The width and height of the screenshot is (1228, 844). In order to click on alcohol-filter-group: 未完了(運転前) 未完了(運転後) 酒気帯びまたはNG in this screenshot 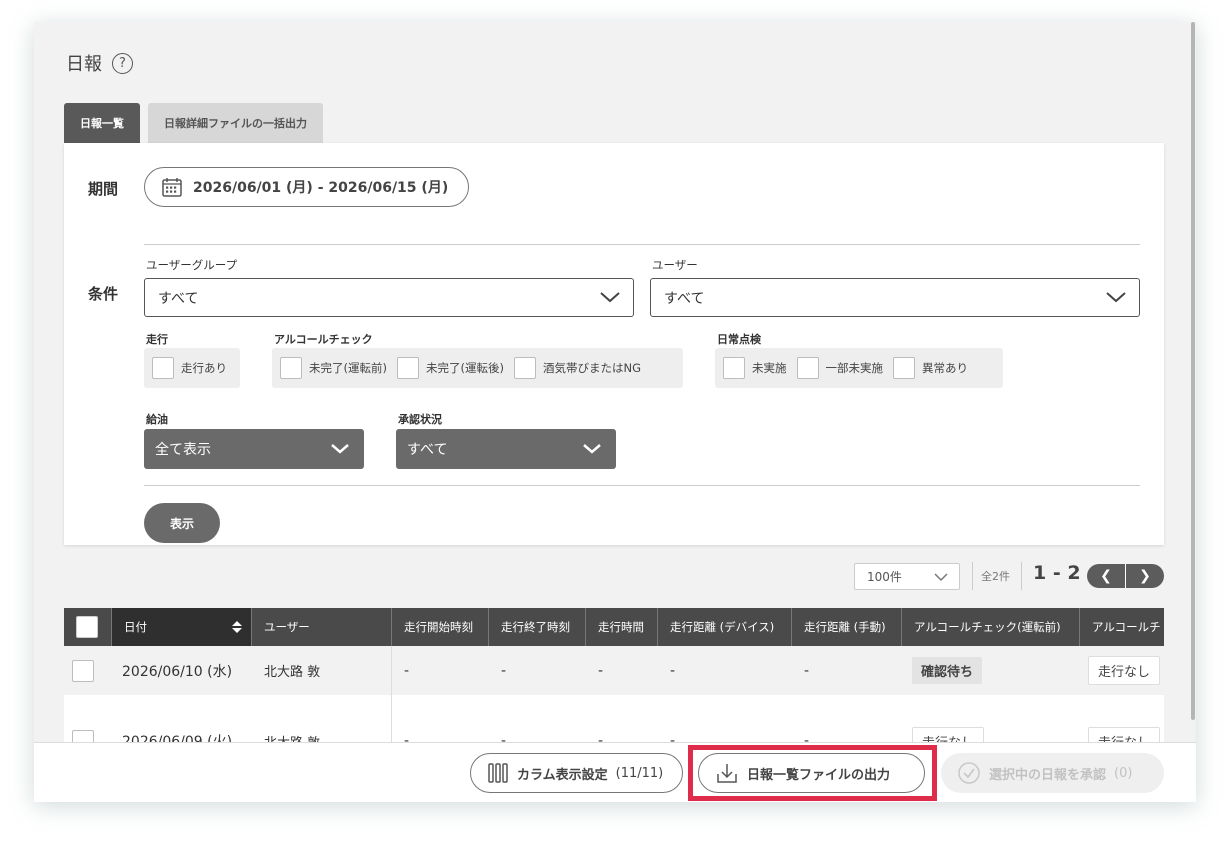, I will do `click(477, 368)`.